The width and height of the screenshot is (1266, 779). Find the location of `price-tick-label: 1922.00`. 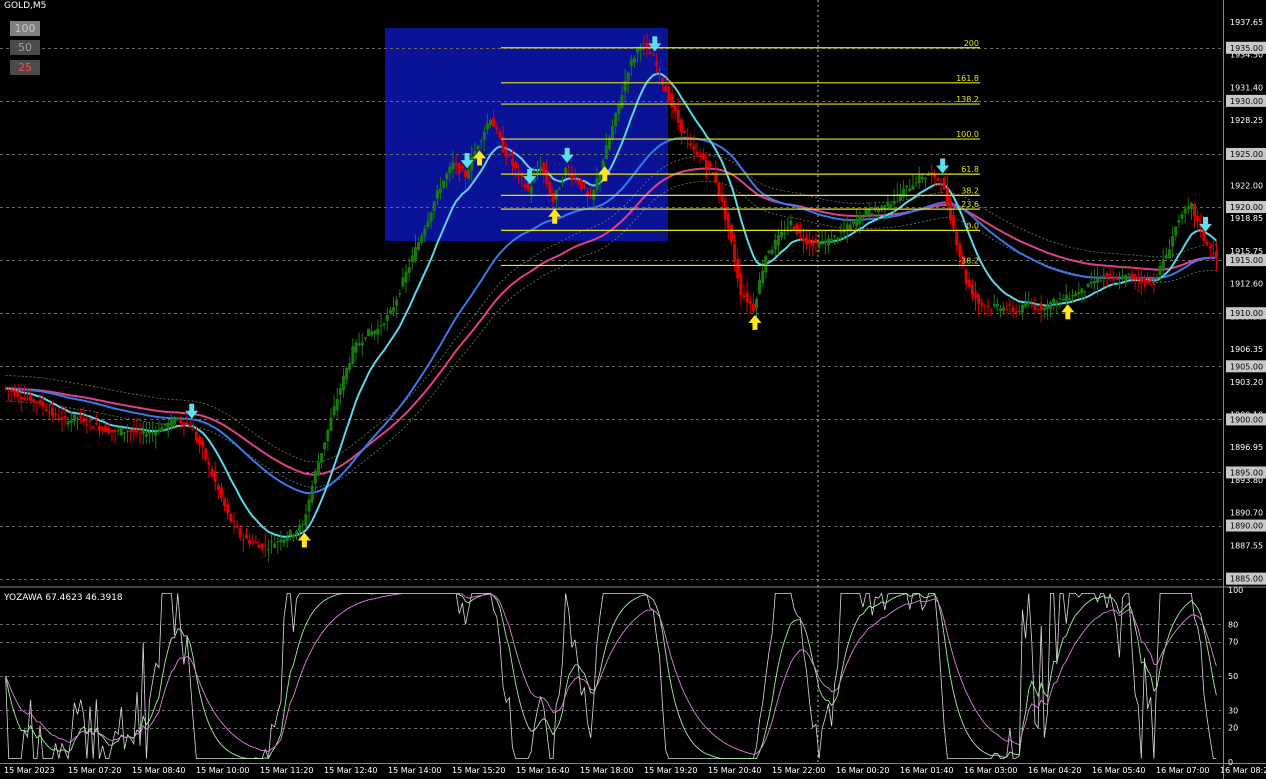

price-tick-label: 1922.00 is located at coordinates (1246, 186).